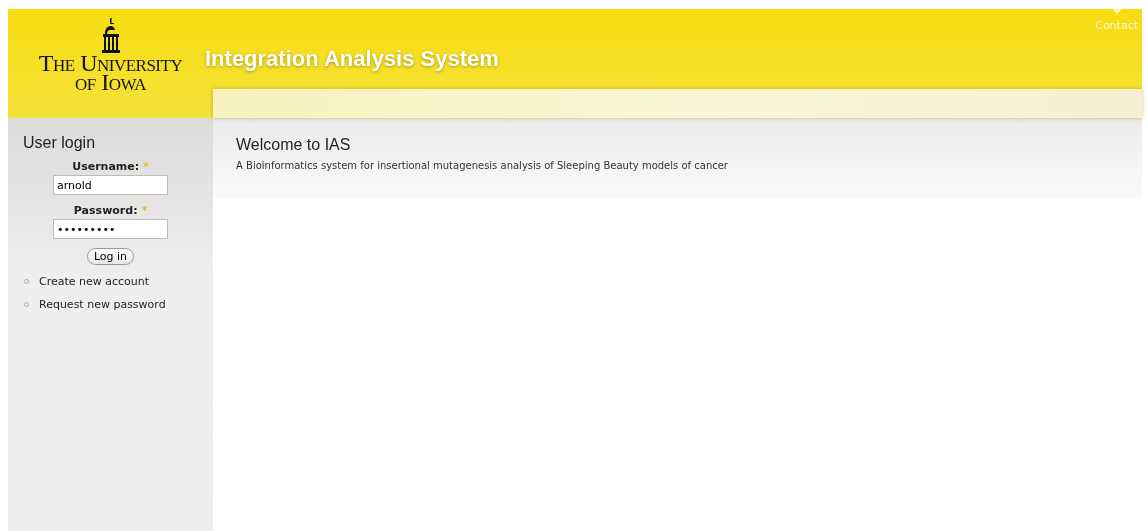 The image size is (1148, 531). Describe the element at coordinates (482, 165) in the screenshot. I see `description-text: A Bioinformatics system for insertional mutagenesis analysis of Sleeping Beauty models of cancer` at that location.